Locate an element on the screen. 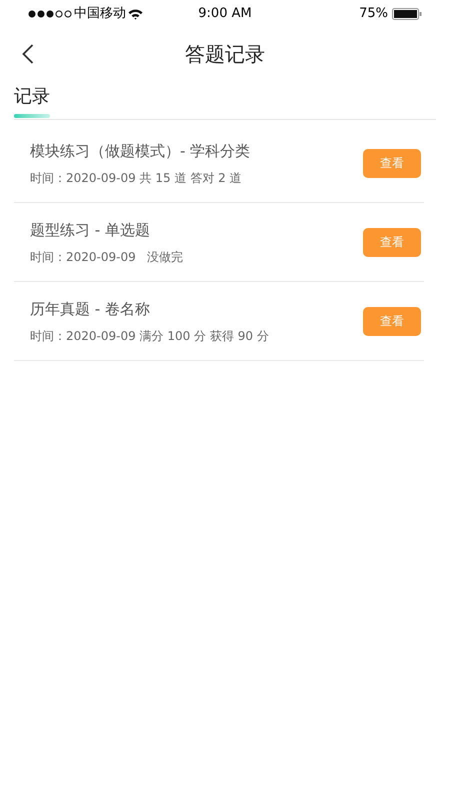 The image size is (450, 800). record-title: 题型练习 - 单选题 is located at coordinates (90, 230).